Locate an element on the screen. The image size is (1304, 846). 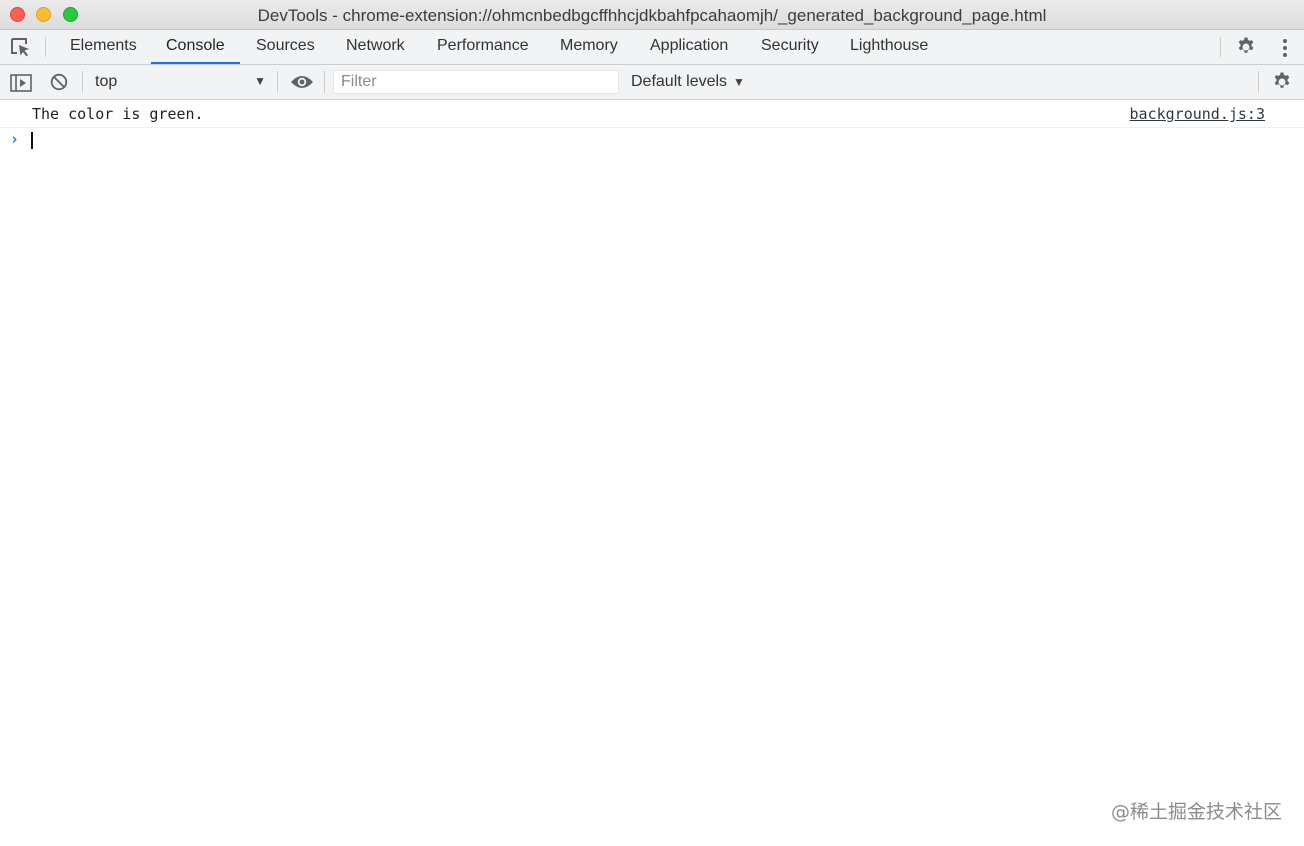
console-message-source-link: background.js:3 is located at coordinates (1197, 114).